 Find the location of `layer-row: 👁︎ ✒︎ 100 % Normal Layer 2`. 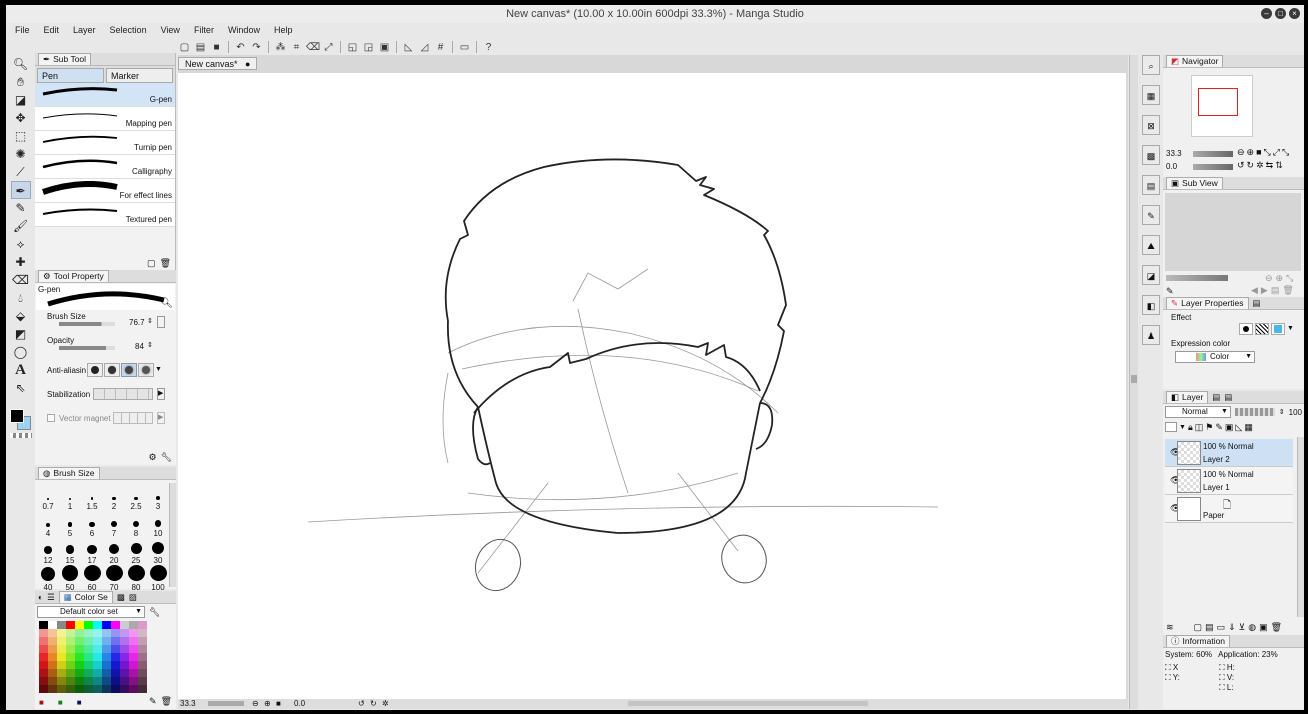

layer-row: 👁︎ ✒︎ 100 % Normal Layer 2 is located at coordinates (1229, 453).